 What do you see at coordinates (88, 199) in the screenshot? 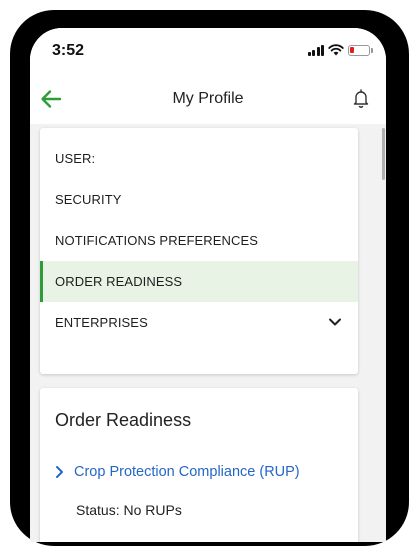
I see `menu-item-label: SECURITY` at bounding box center [88, 199].